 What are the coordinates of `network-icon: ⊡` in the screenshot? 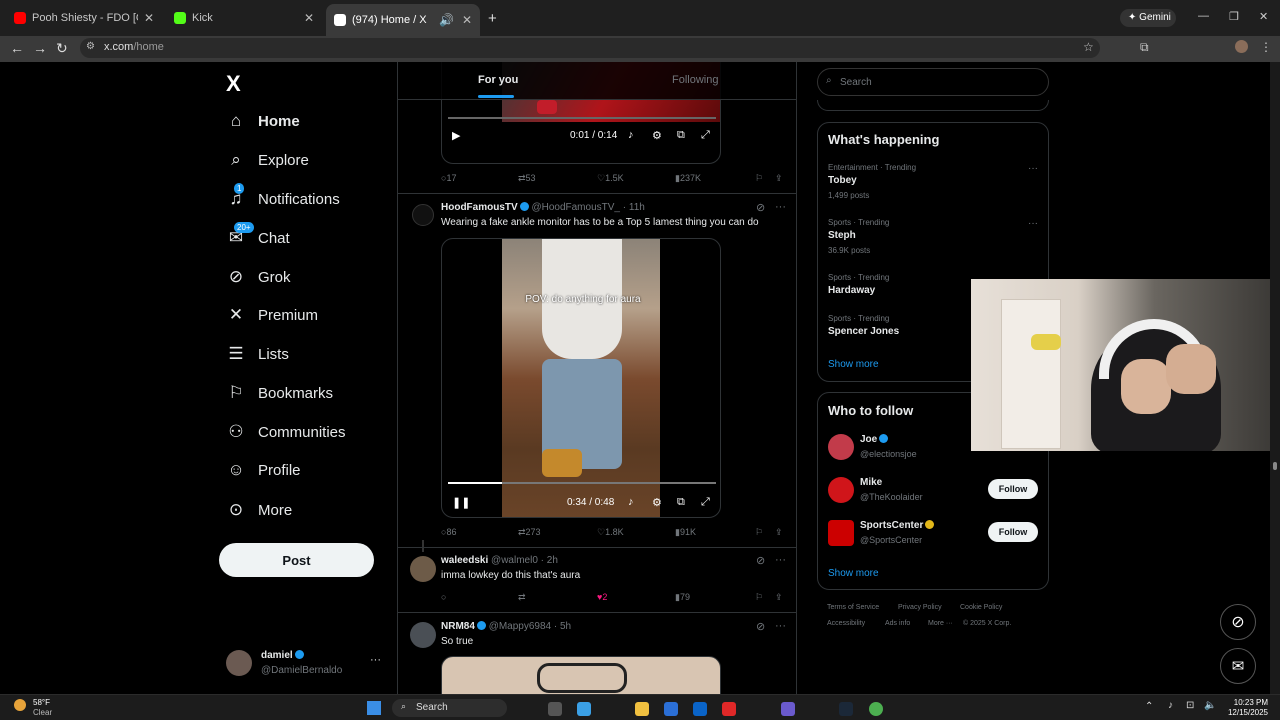 It's located at (1190, 705).